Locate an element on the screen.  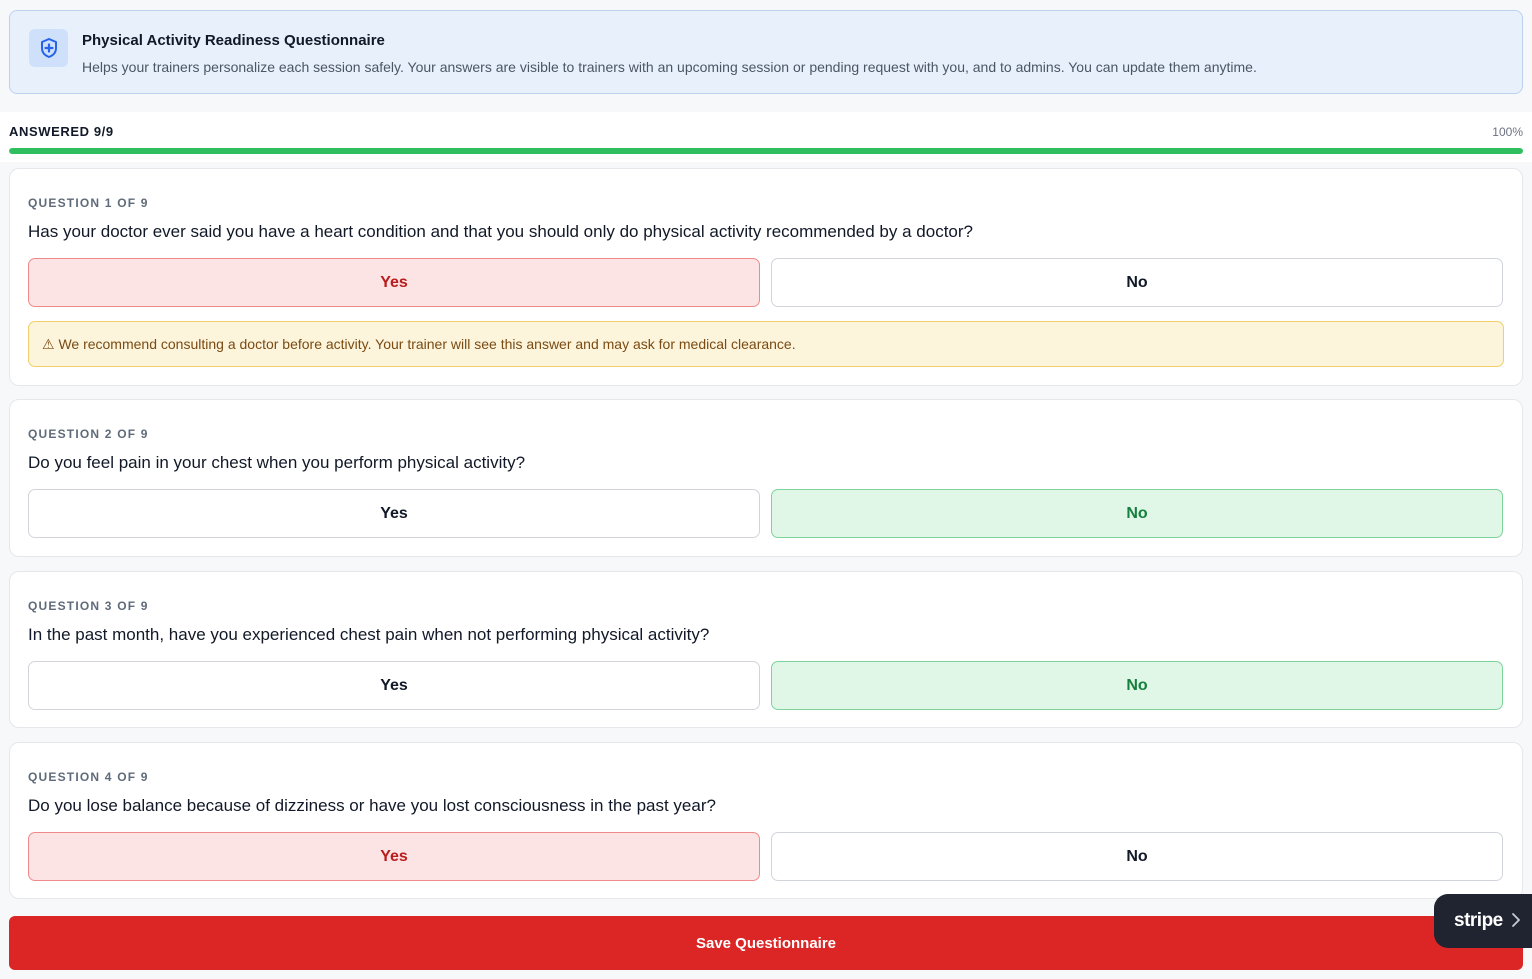
progress-bar-fill is located at coordinates (766, 151).